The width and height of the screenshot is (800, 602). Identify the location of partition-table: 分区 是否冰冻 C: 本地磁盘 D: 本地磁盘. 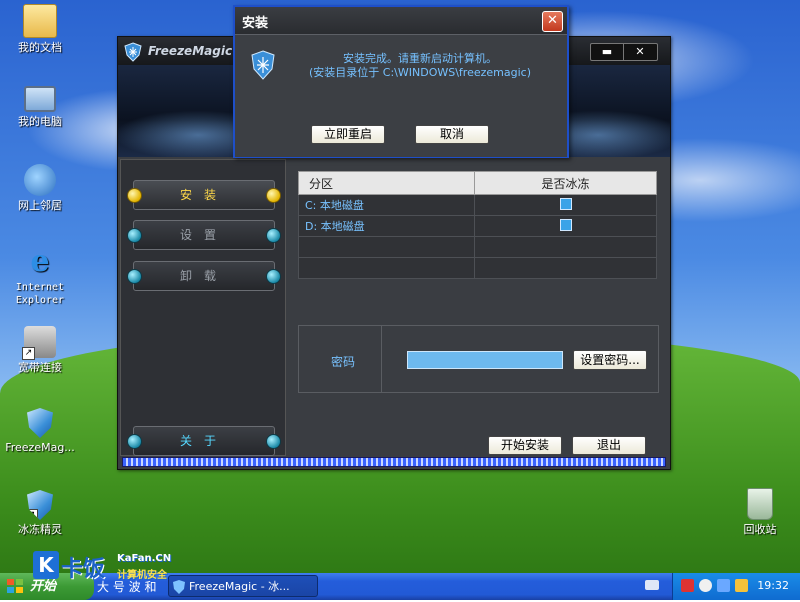
(477, 225).